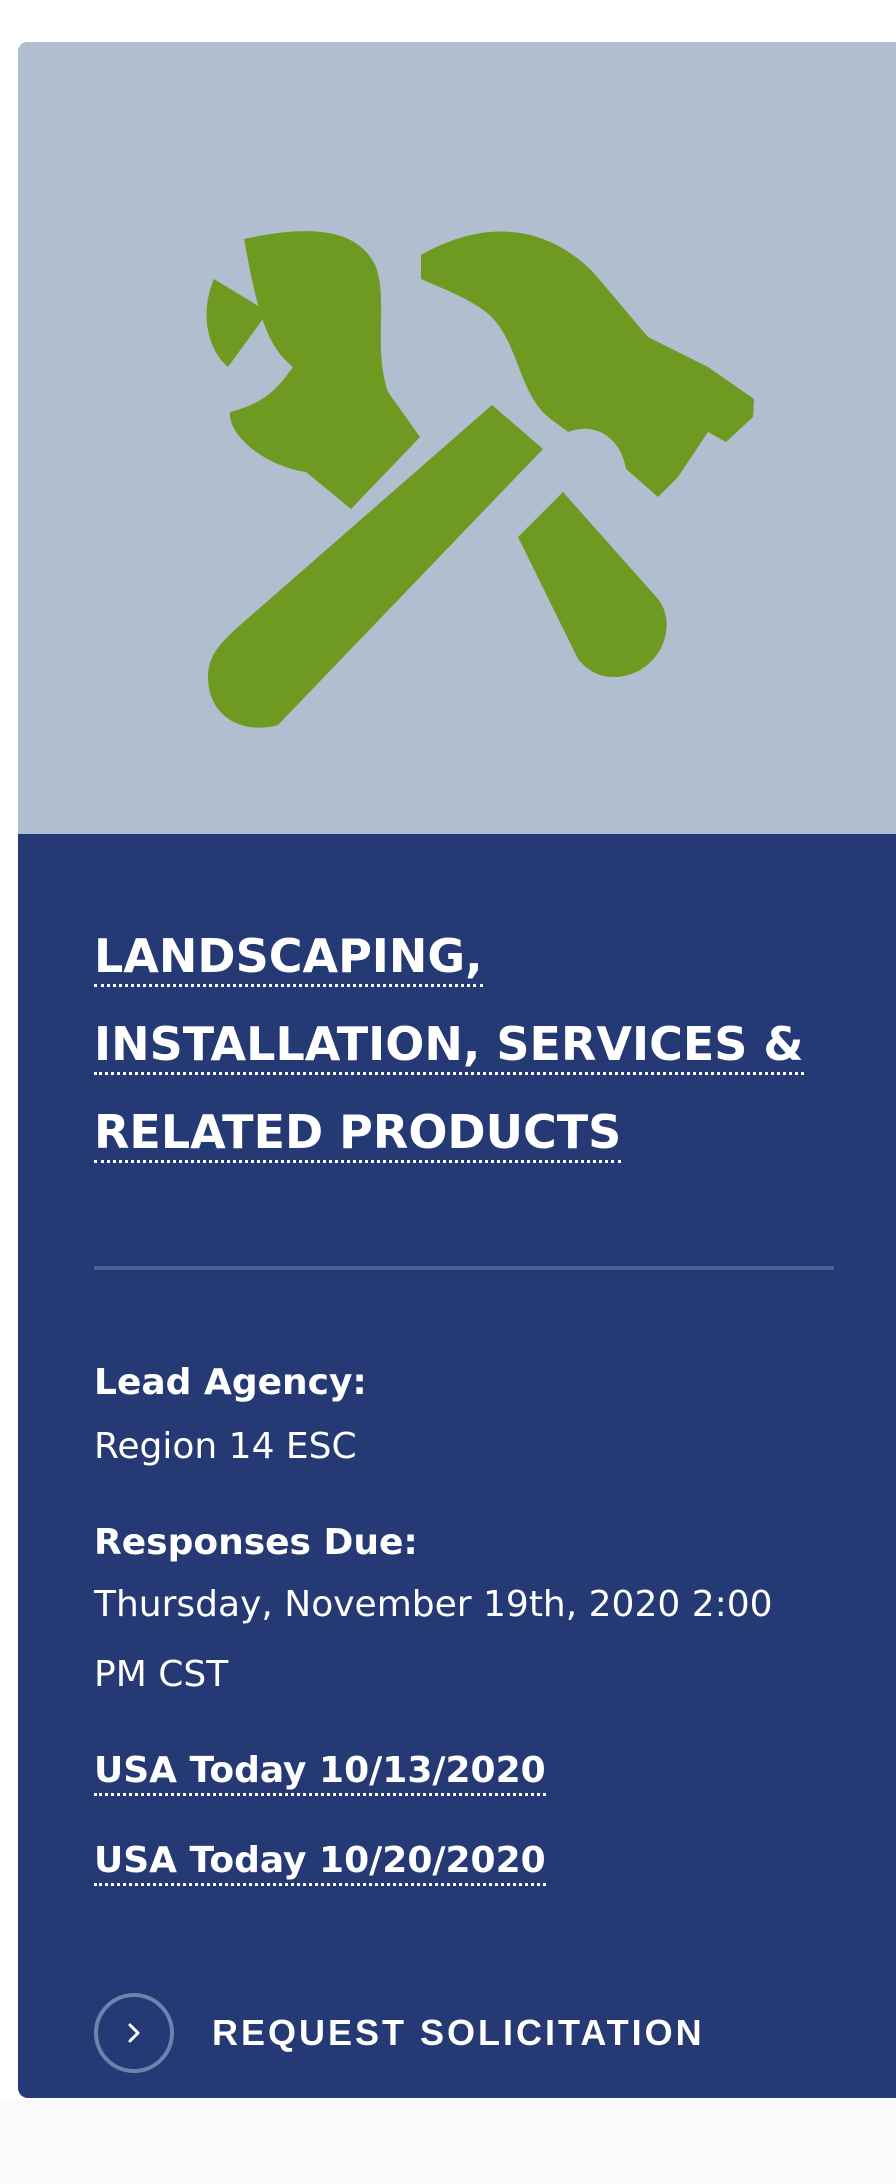 Image resolution: width=896 pixels, height=2184 pixels. I want to click on chevron-circle, so click(134, 2033).